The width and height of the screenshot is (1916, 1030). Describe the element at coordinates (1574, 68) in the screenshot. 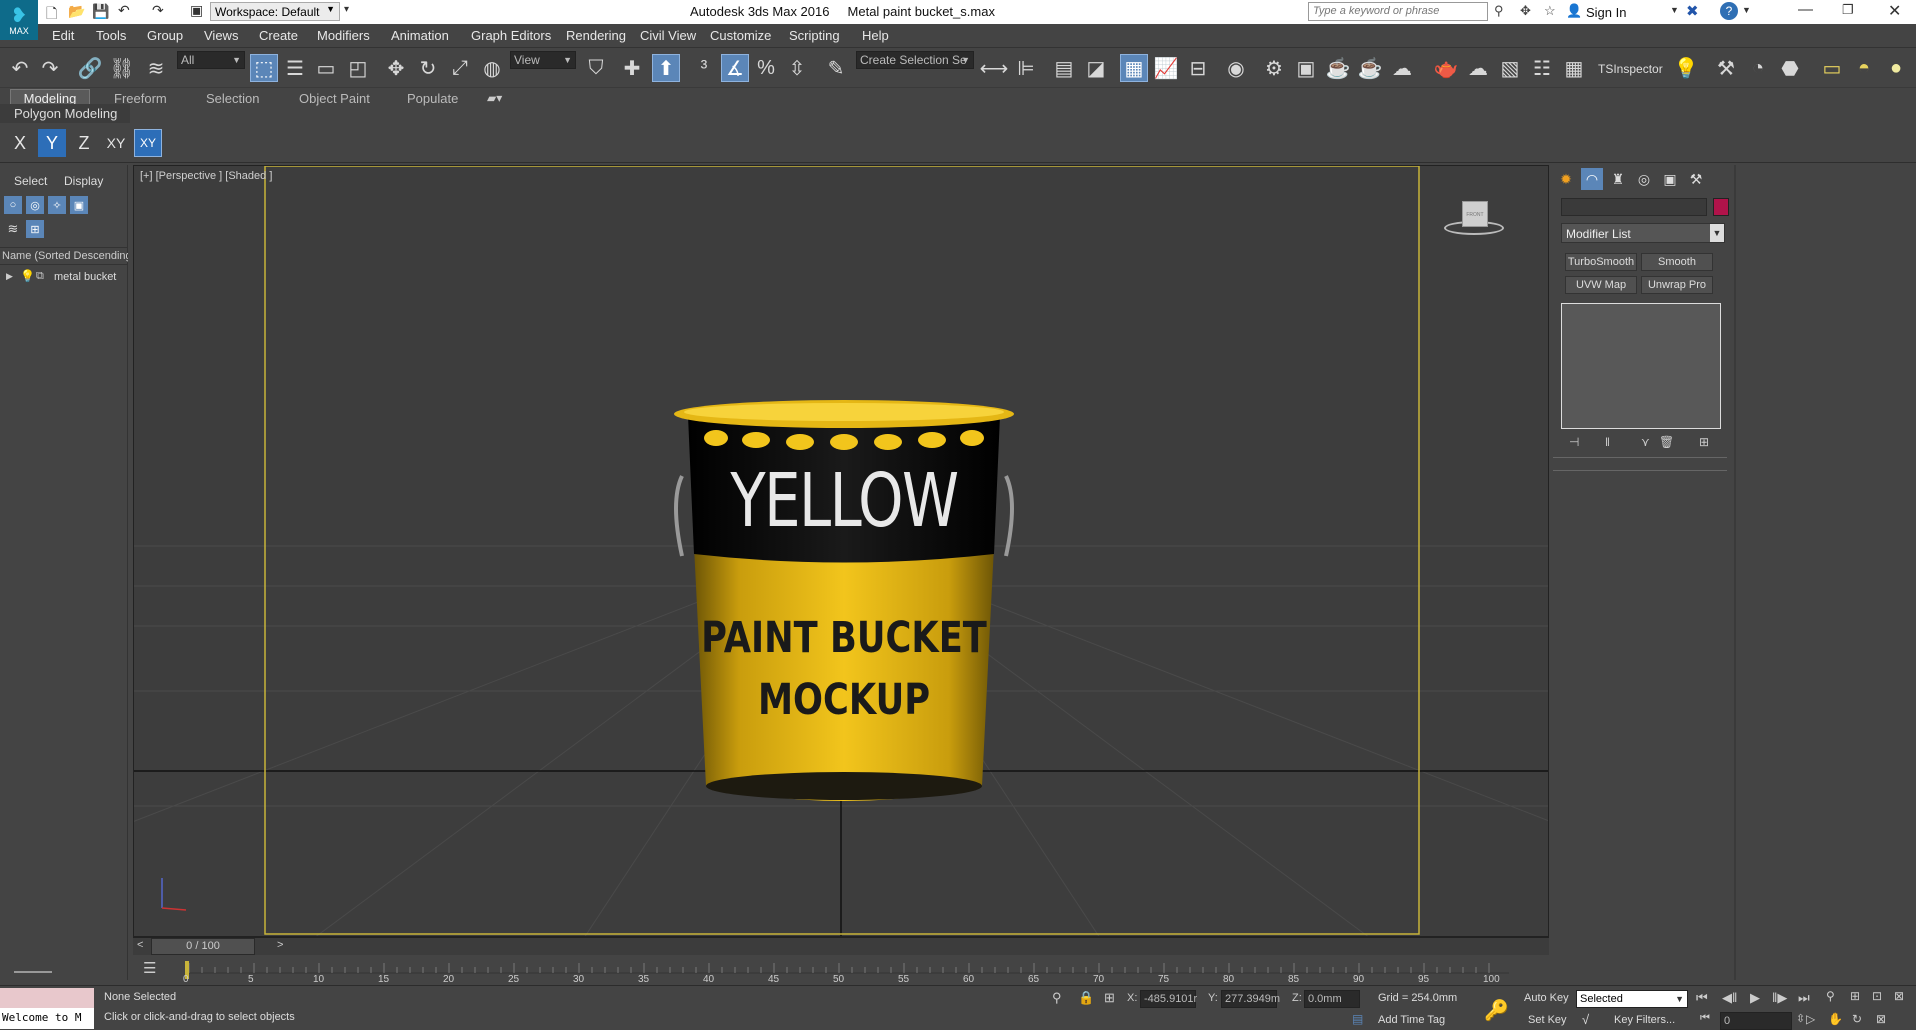

I see `grid-table-icon: ▦` at that location.